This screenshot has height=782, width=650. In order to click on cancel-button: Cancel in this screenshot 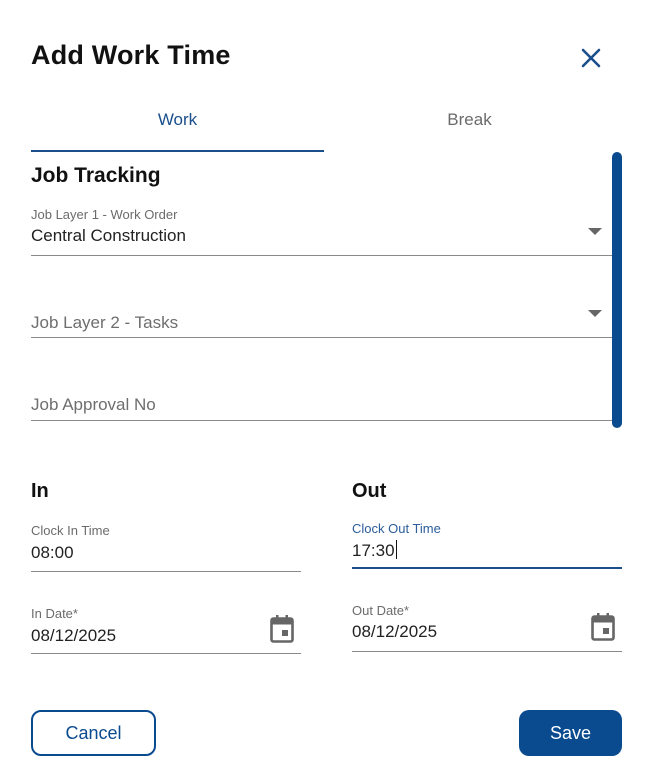, I will do `click(93, 733)`.